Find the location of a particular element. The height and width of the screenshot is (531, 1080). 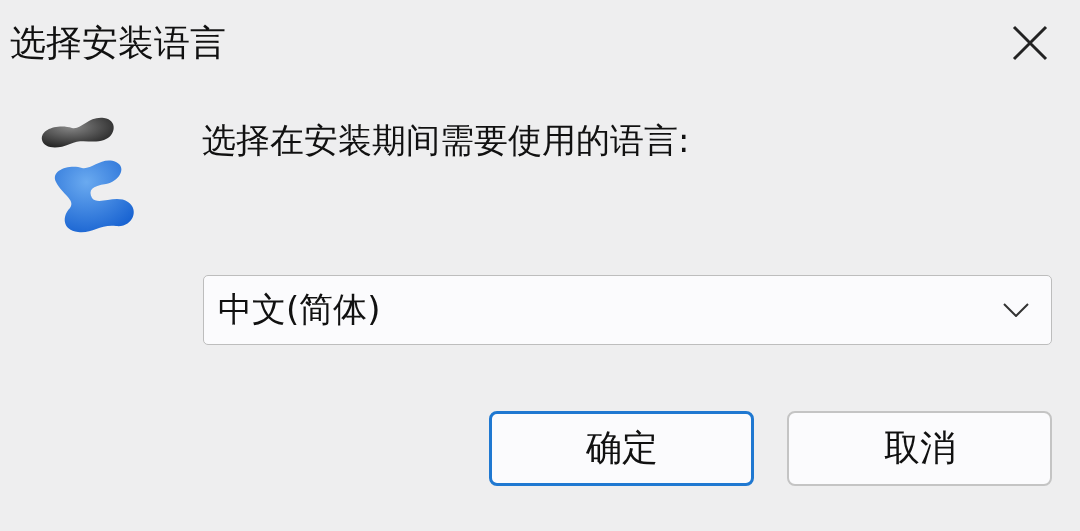

language-dropdown: 中文(简体) is located at coordinates (627, 310).